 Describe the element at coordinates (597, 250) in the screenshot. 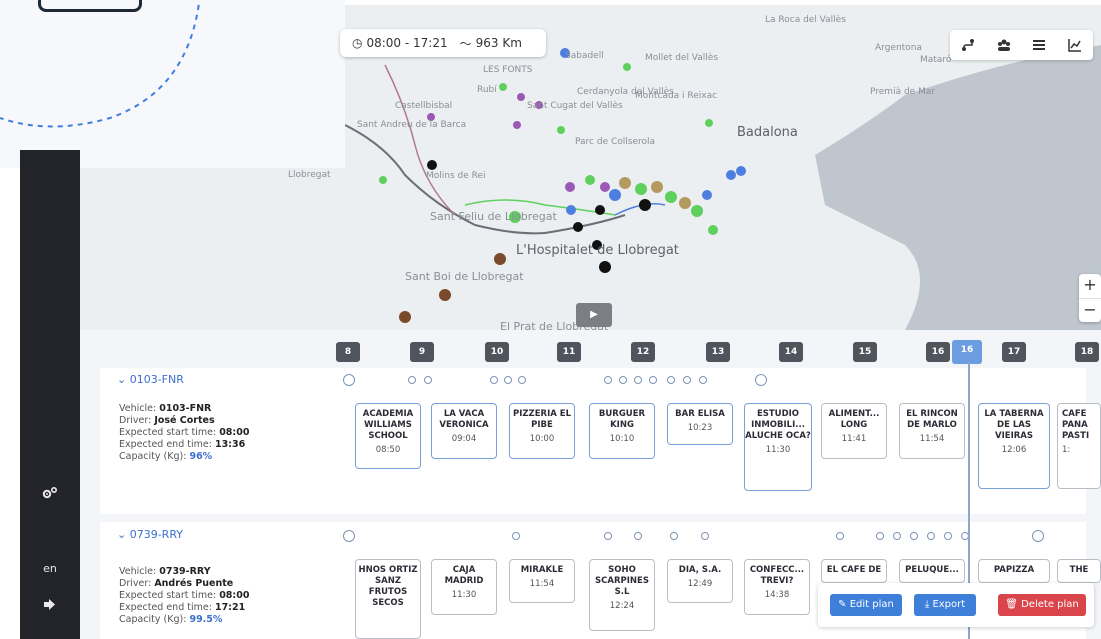

I see `place-label: L'Hospitalet de Llobregat` at that location.